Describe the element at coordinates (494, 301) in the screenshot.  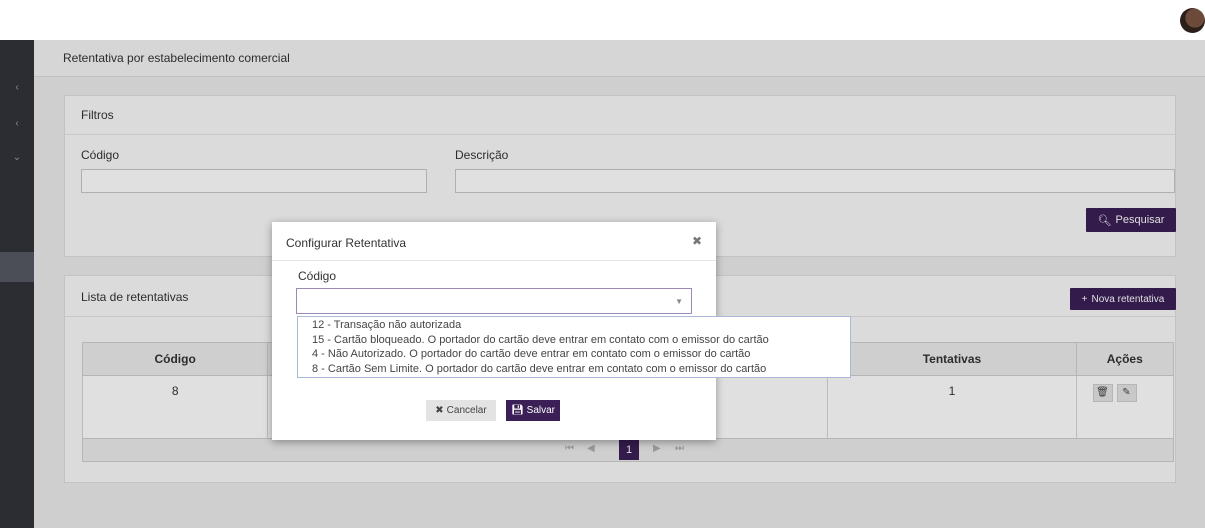
I see `codigo-select: ▼` at that location.